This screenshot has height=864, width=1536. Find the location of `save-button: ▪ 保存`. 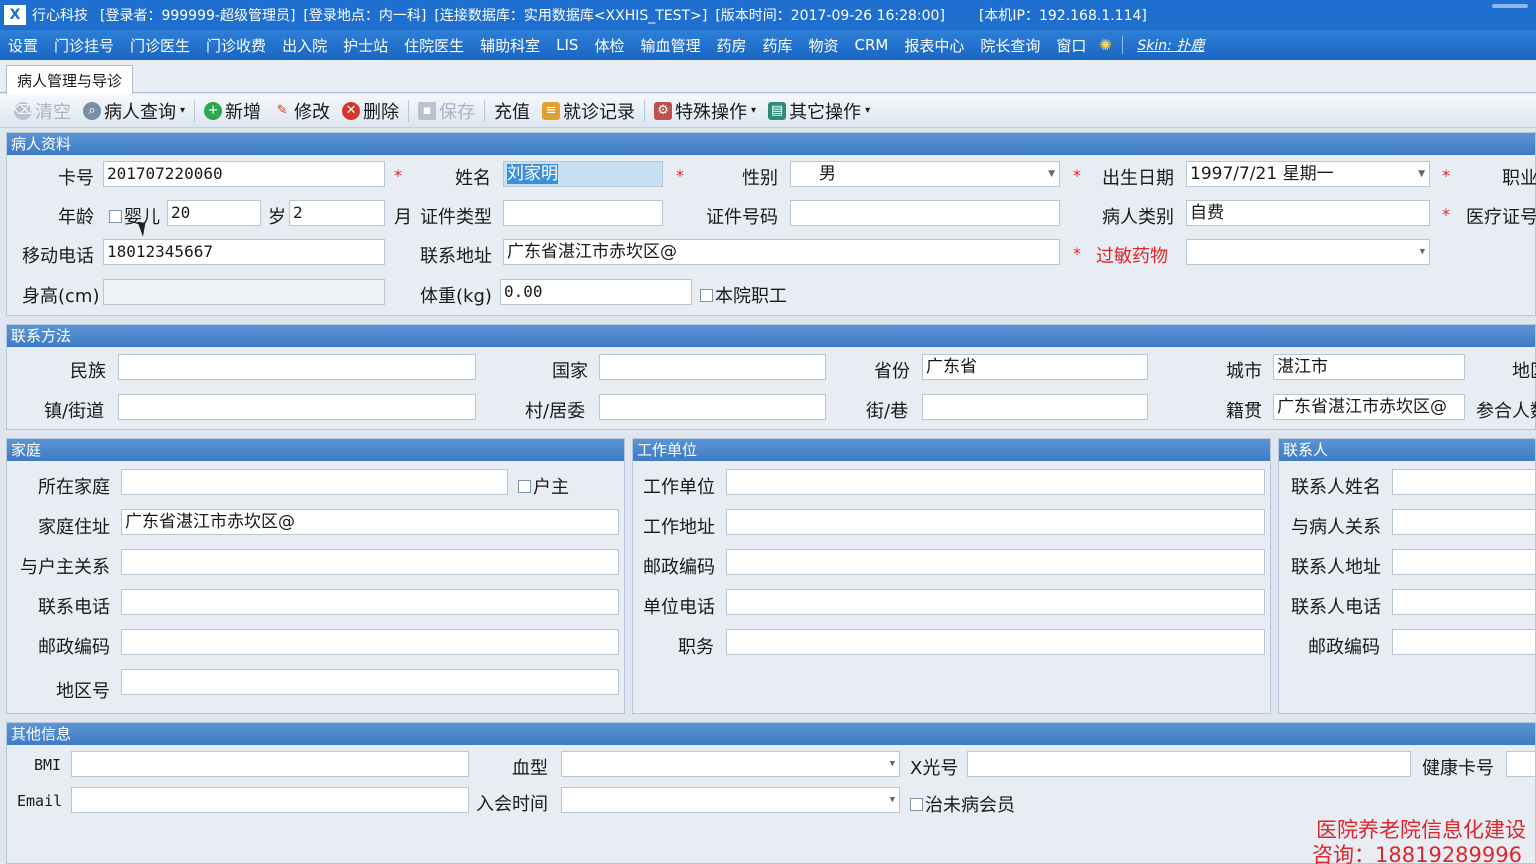

save-button: ▪ 保存 is located at coordinates (446, 111).